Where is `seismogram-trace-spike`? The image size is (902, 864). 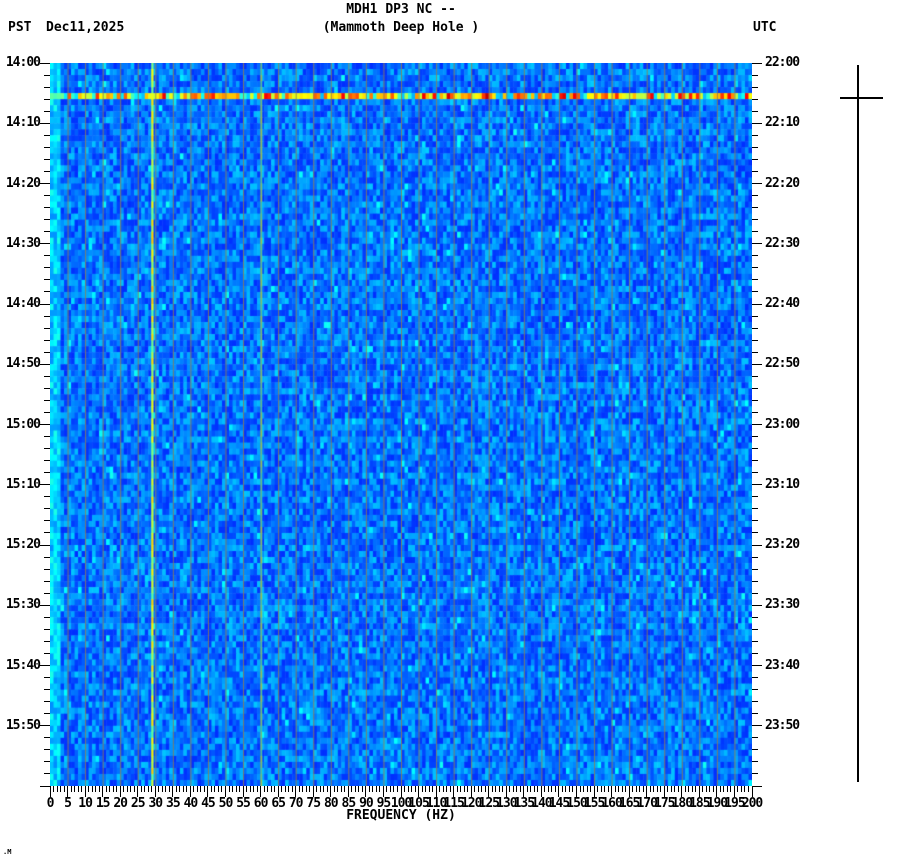
seismogram-trace-spike is located at coordinates (861, 98).